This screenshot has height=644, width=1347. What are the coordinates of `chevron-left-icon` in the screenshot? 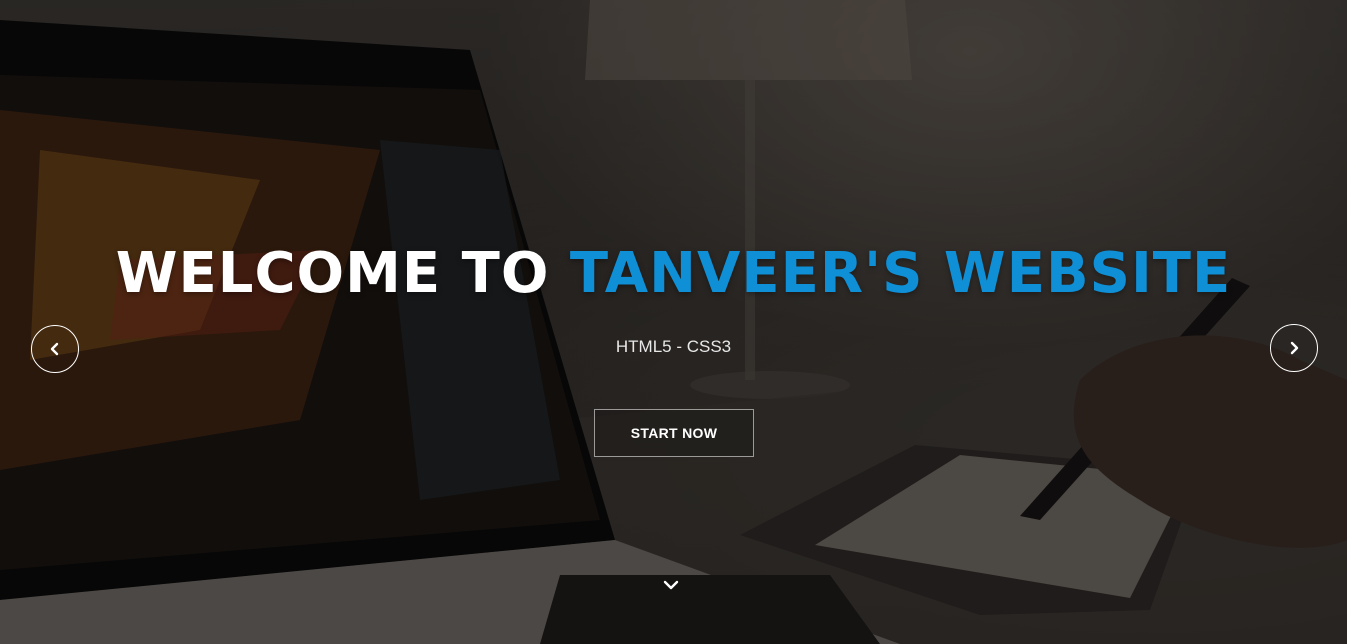 It's located at (54, 349).